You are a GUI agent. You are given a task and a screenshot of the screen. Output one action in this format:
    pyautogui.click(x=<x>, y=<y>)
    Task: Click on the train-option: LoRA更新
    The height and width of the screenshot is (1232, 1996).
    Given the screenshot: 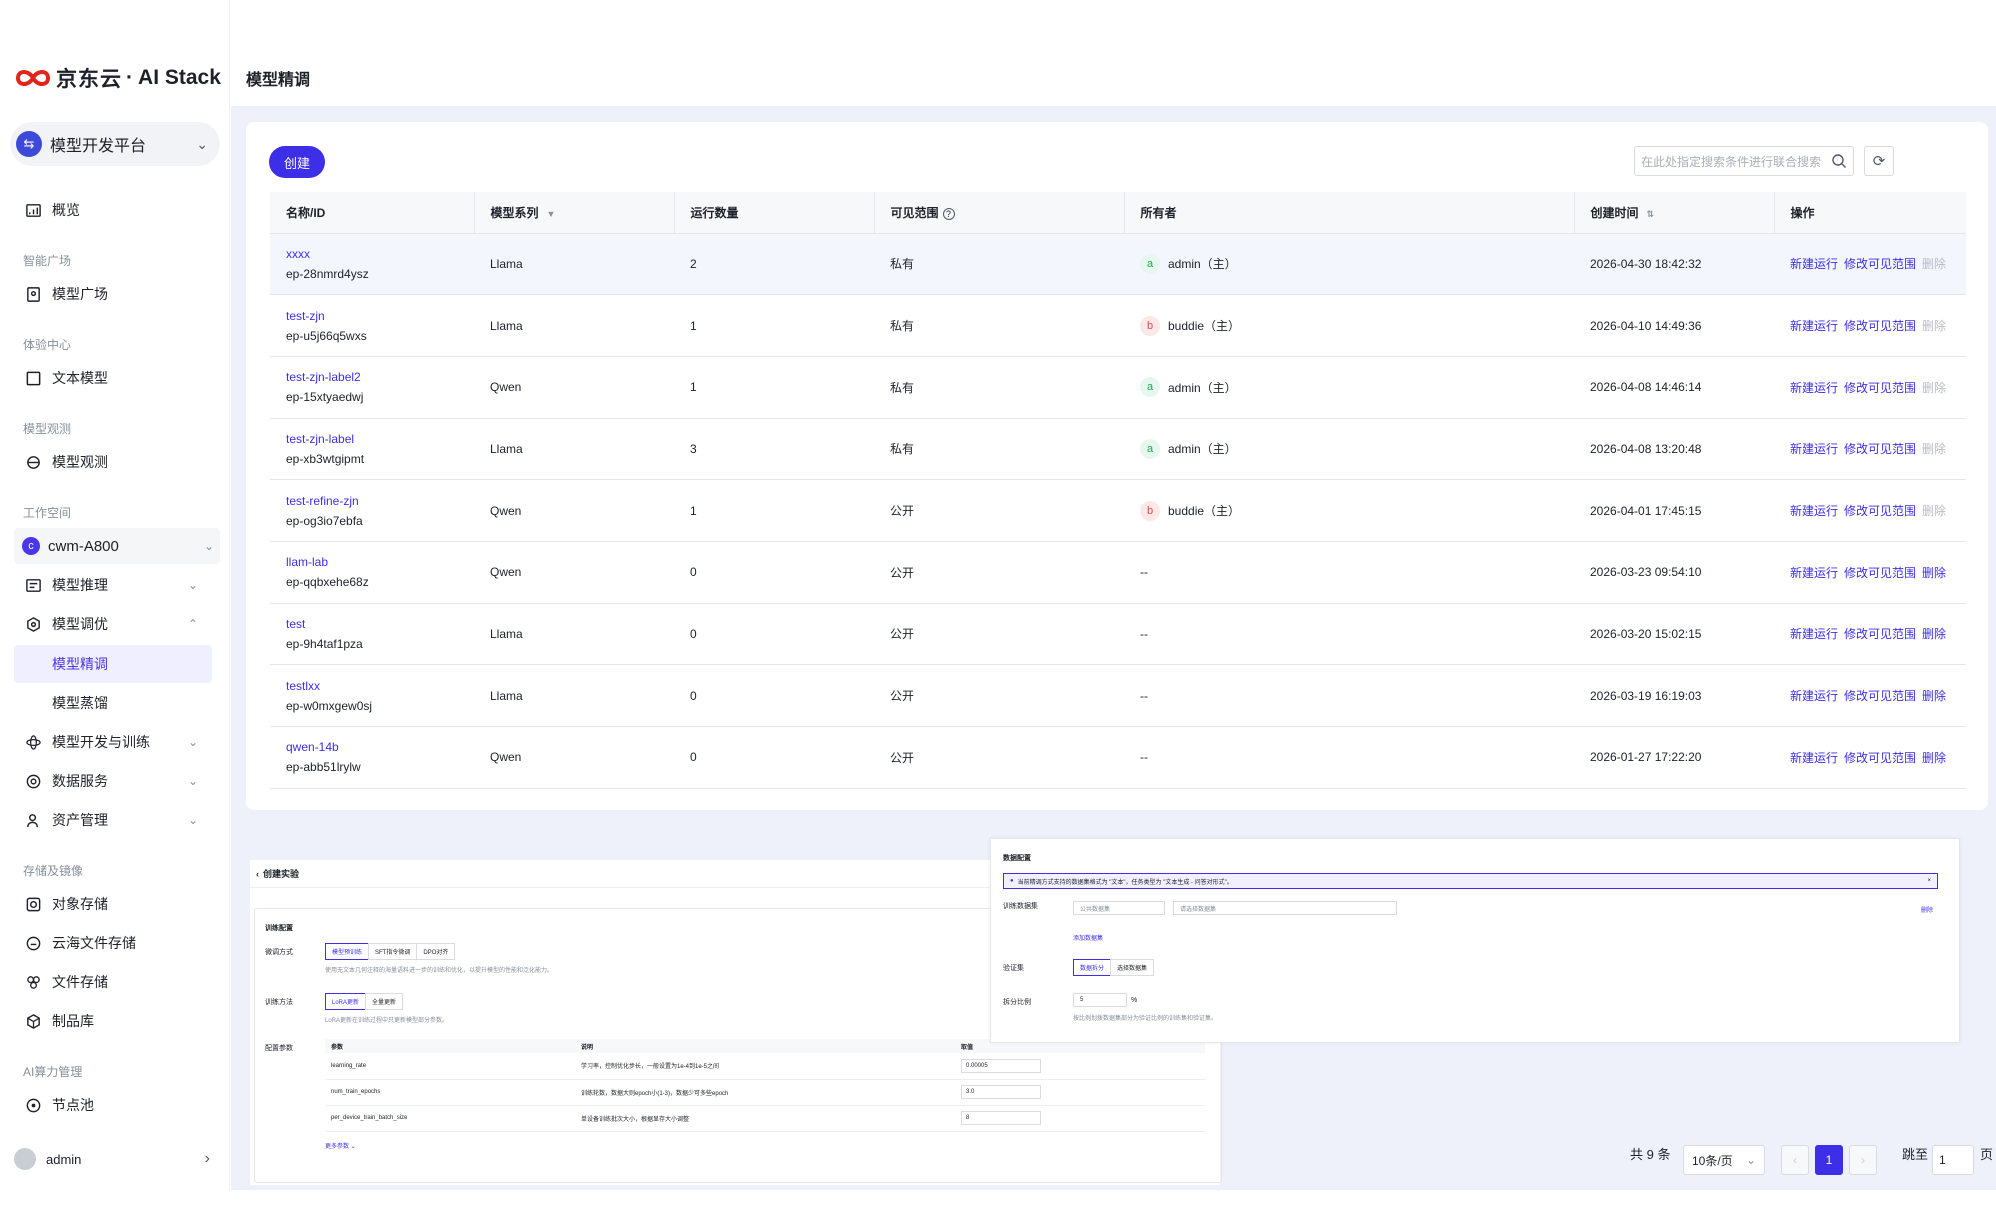 What is the action you would take?
    pyautogui.click(x=346, y=1001)
    